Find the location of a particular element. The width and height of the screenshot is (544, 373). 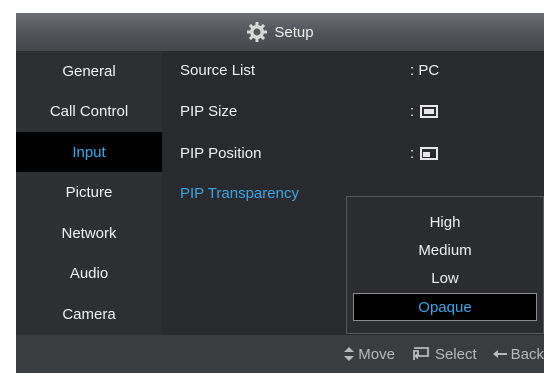

select-hint: Select is located at coordinates (444, 354).